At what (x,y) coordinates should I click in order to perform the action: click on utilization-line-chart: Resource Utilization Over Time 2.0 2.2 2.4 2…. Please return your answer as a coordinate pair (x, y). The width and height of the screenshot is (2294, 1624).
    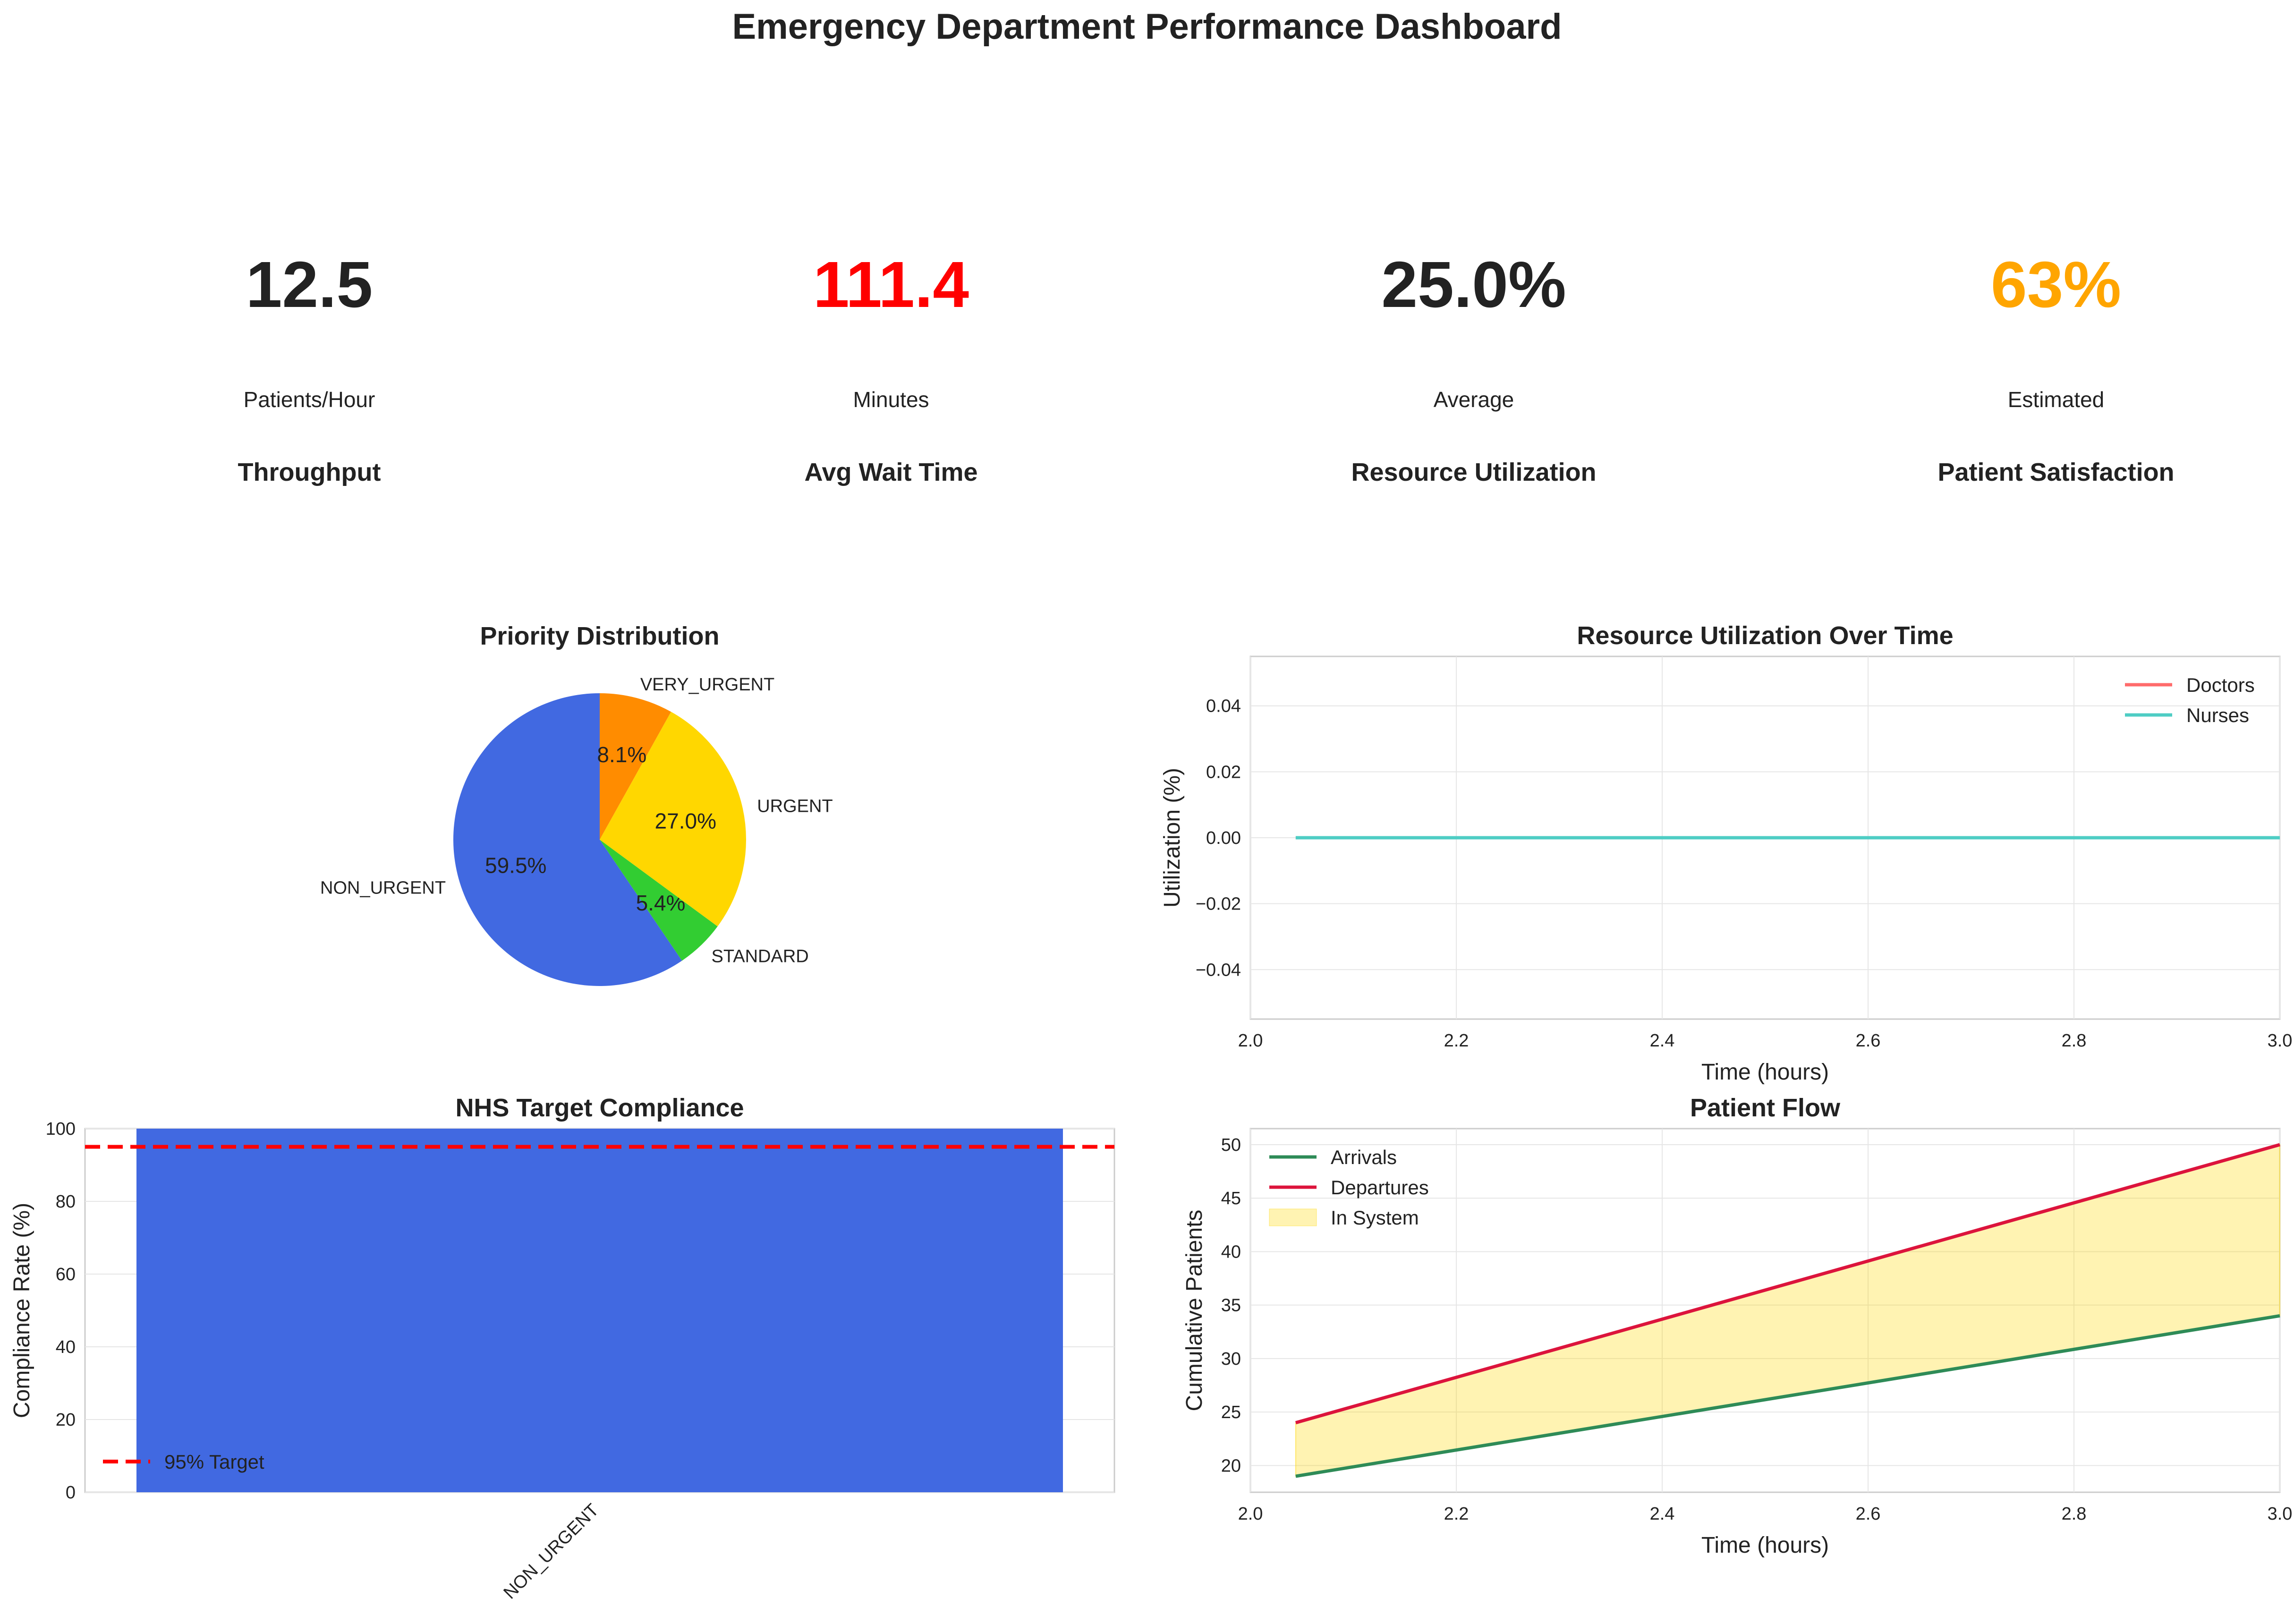
    Looking at the image, I should click on (1726, 853).